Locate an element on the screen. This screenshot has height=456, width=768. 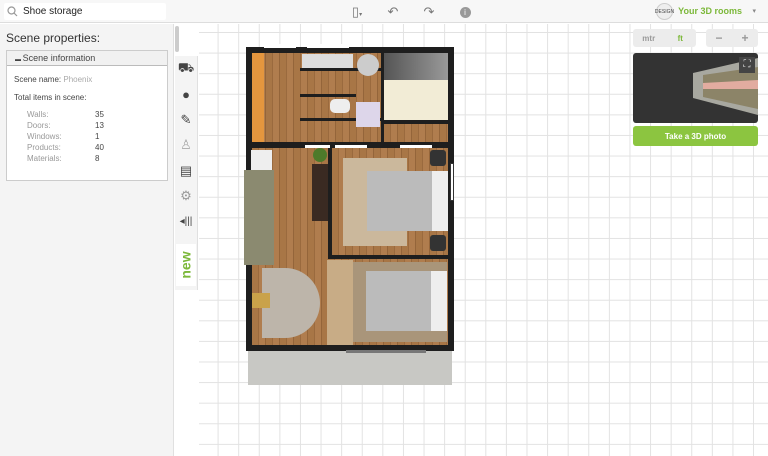
new-items-button: new is located at coordinates (186, 265).